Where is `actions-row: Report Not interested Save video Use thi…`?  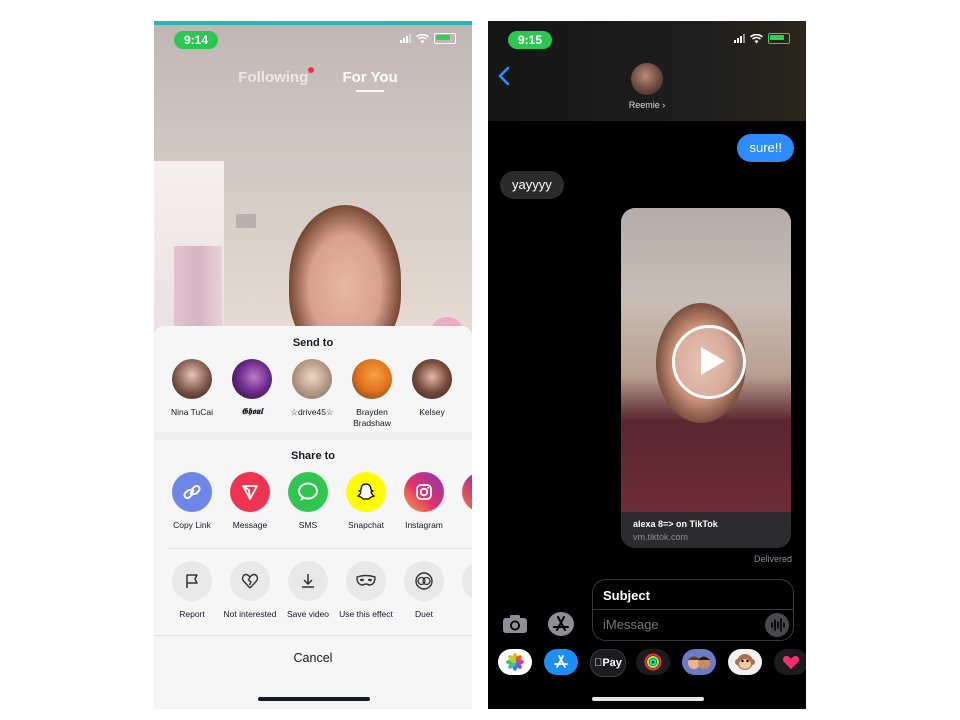 actions-row: Report Not interested Save video Use thi… is located at coordinates (317, 591).